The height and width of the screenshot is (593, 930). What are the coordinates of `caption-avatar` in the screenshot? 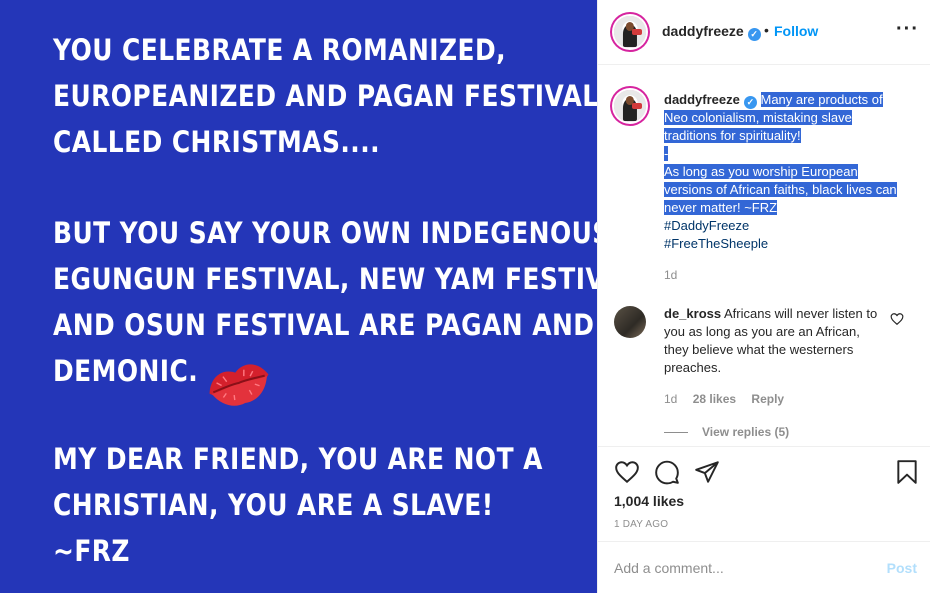 It's located at (630, 106).